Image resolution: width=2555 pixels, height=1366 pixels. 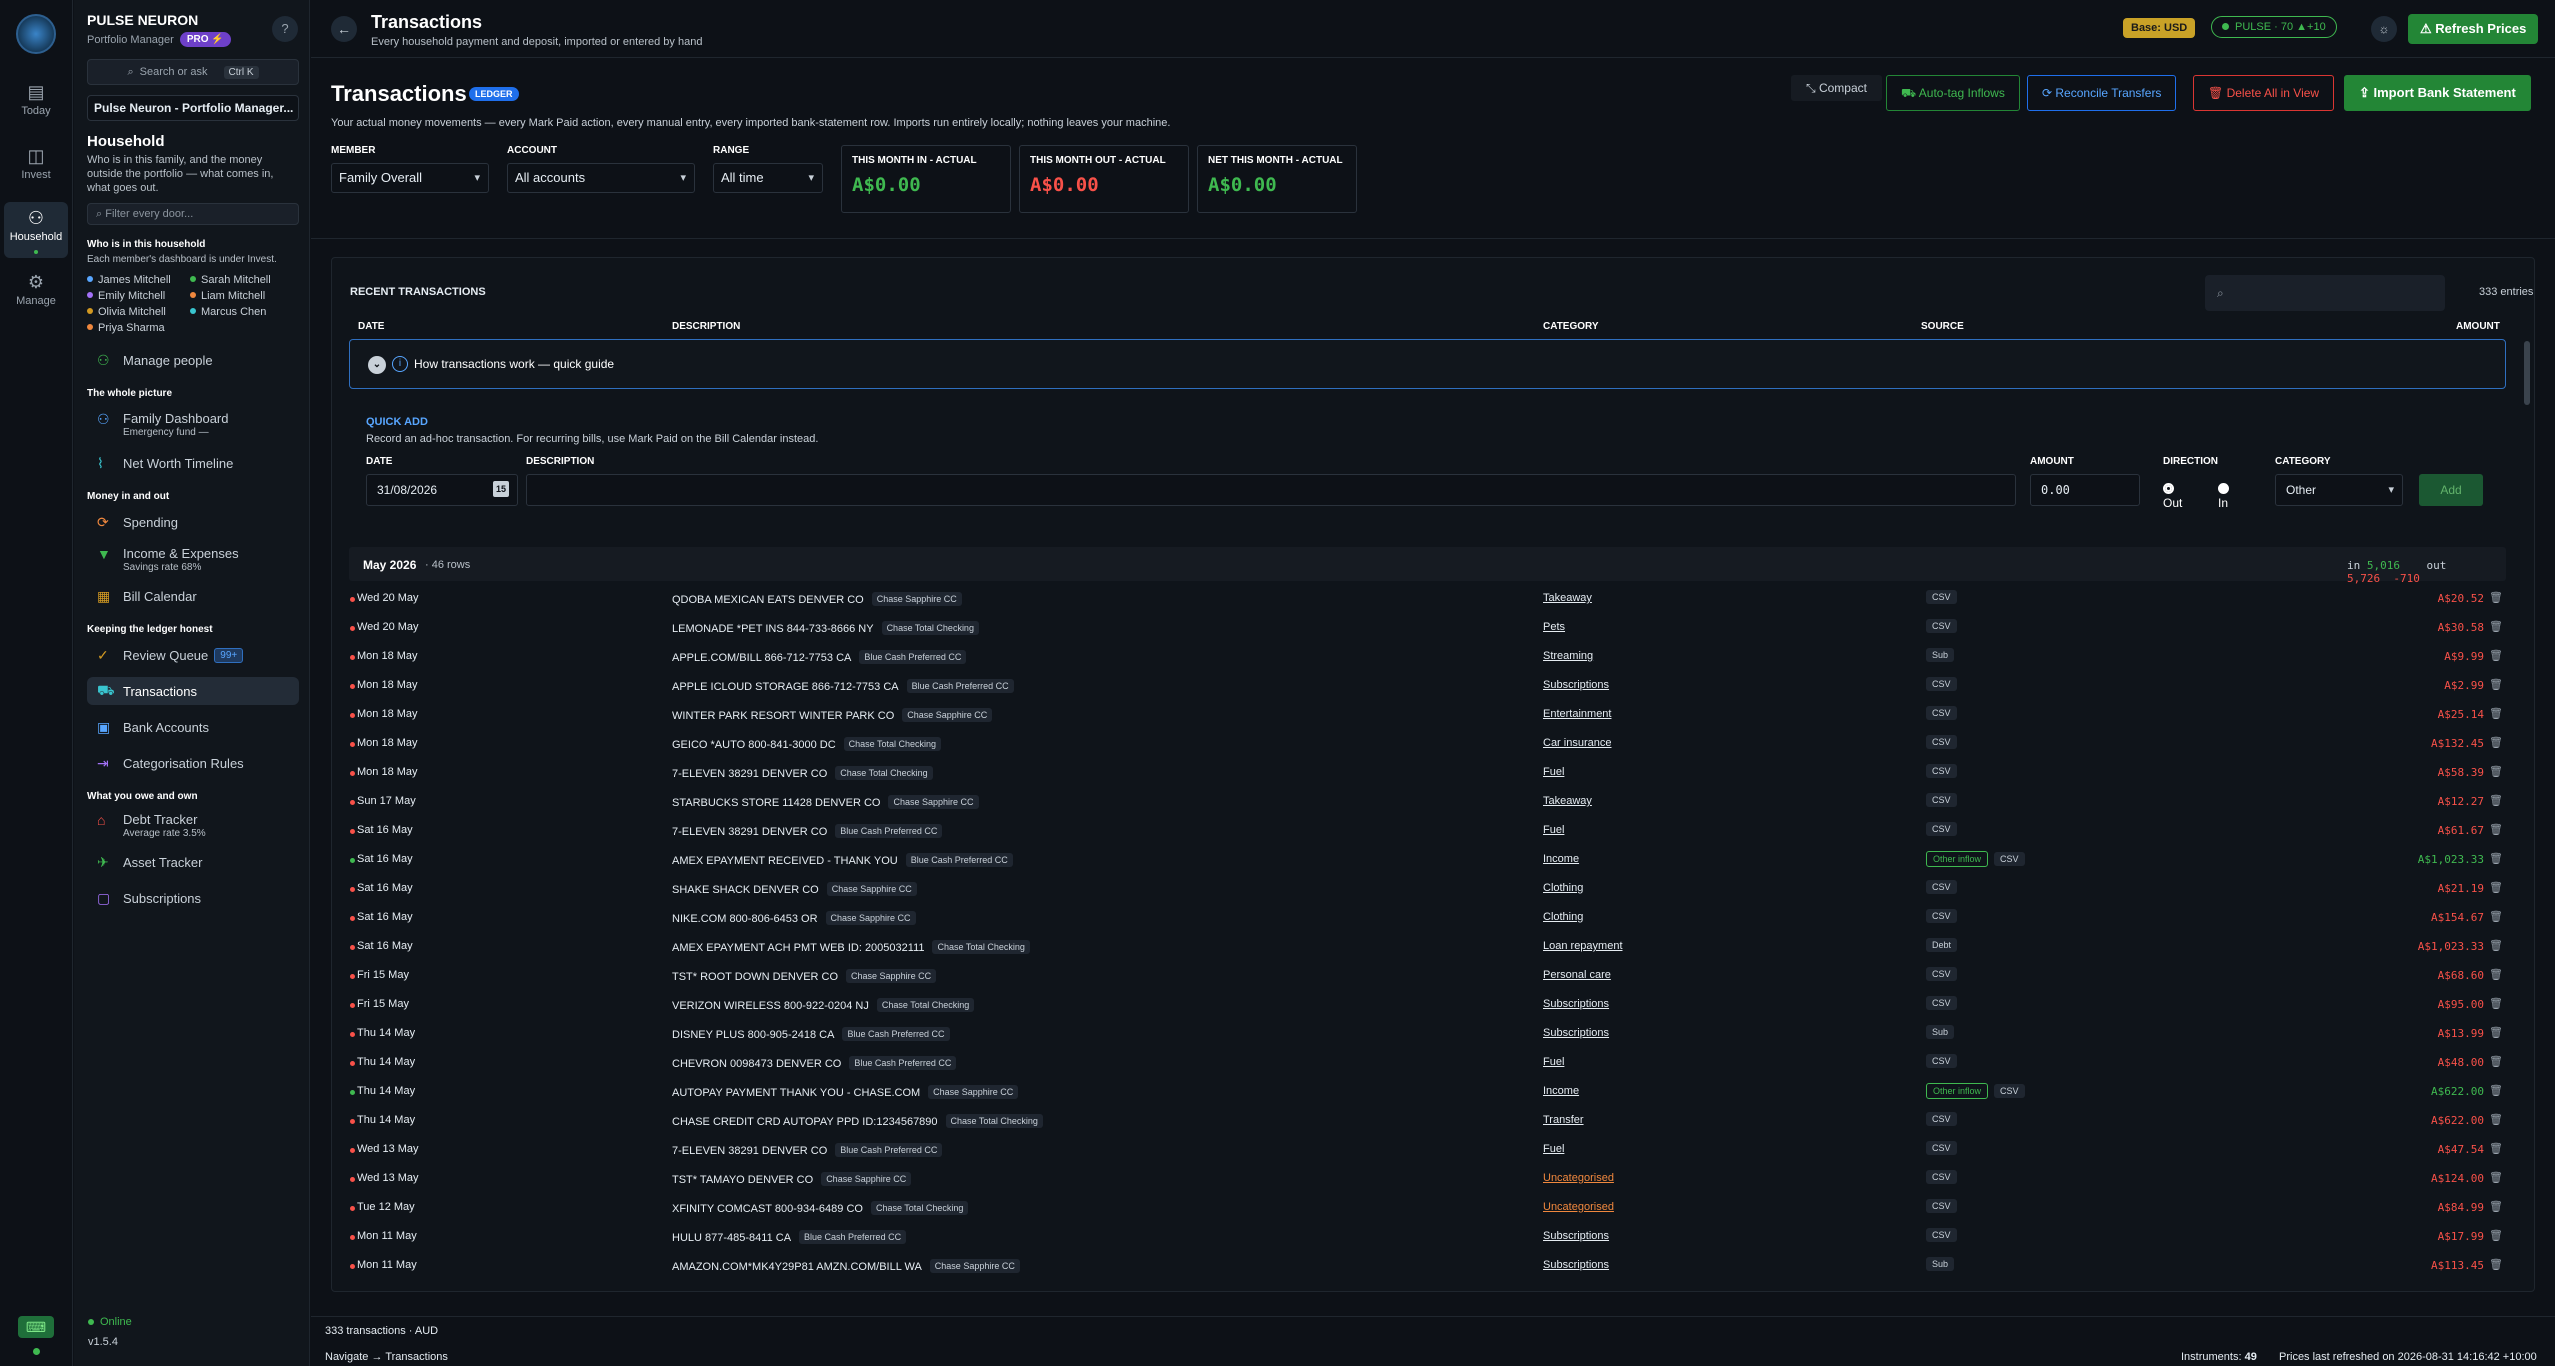 I want to click on amount-input: 0.00, so click(x=2085, y=490).